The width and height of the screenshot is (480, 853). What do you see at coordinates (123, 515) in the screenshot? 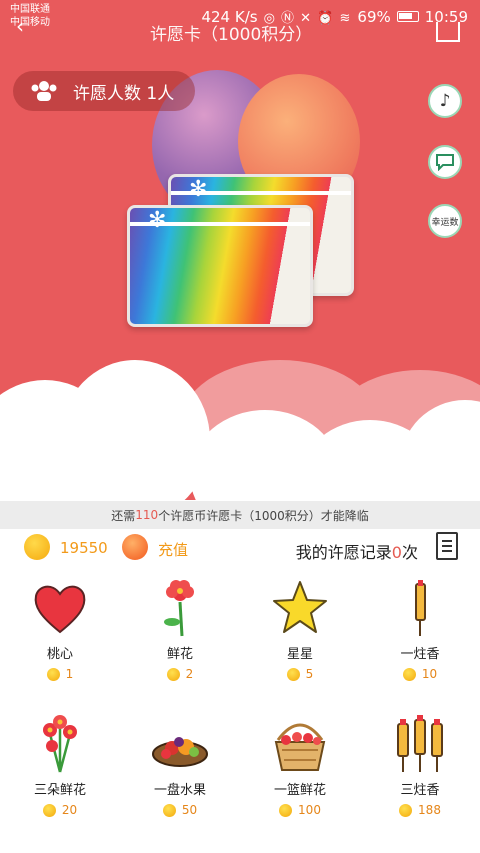
I see `banner-prefix: 还需` at bounding box center [123, 515].